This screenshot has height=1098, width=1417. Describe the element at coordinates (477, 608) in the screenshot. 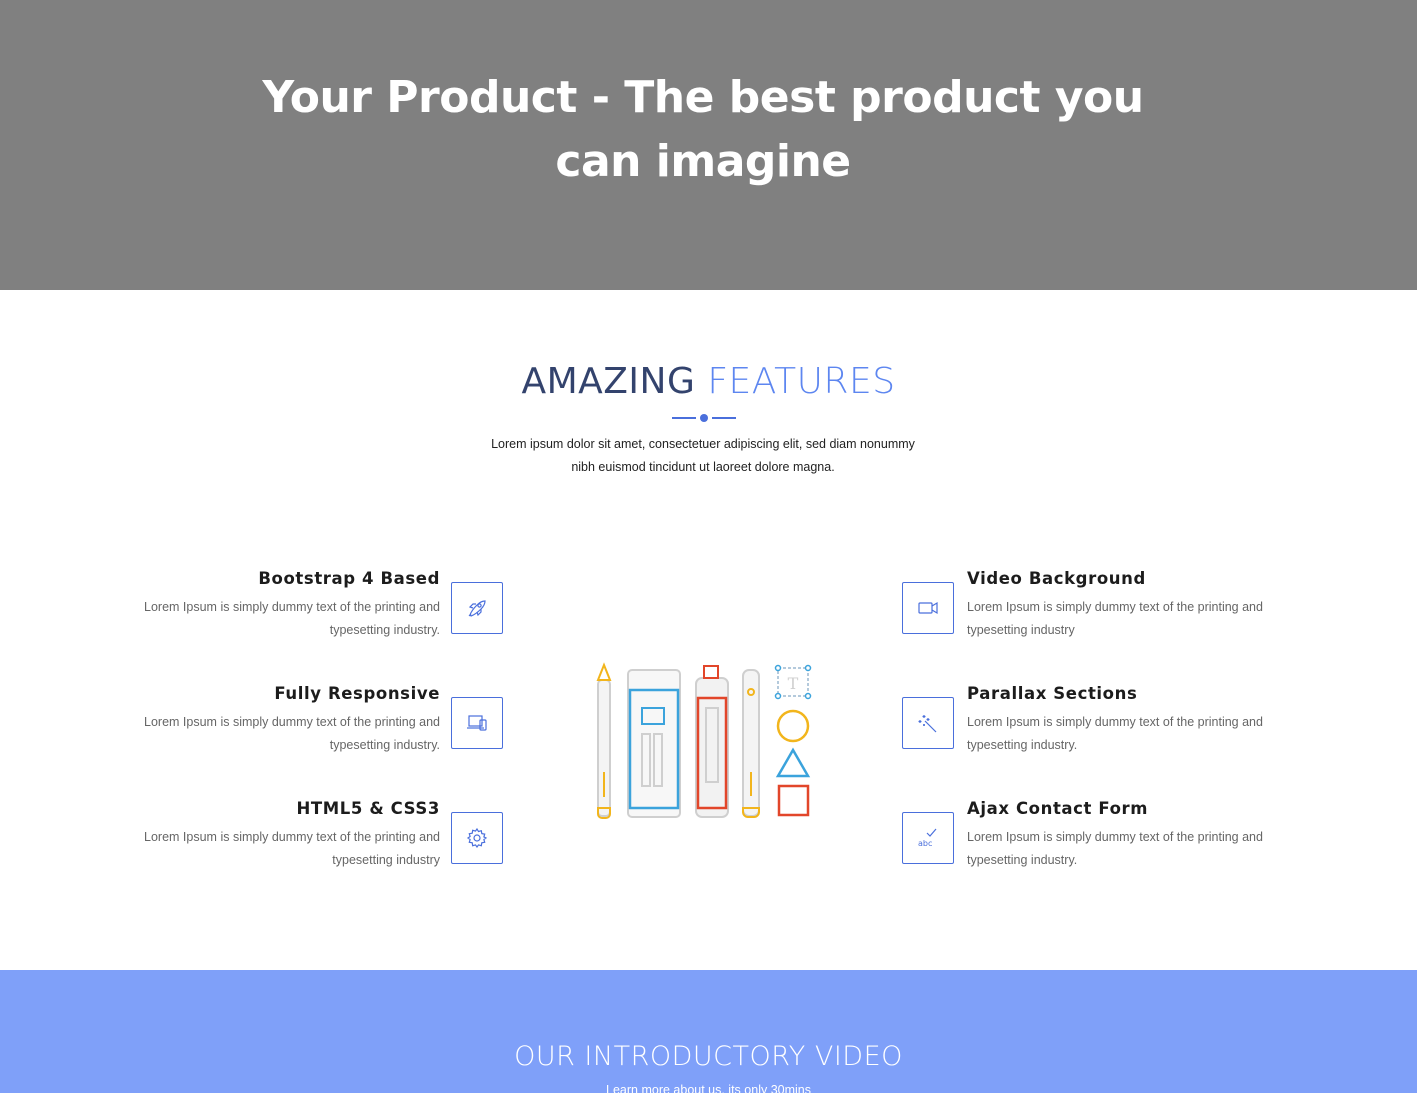

I see `rocket-icon` at that location.